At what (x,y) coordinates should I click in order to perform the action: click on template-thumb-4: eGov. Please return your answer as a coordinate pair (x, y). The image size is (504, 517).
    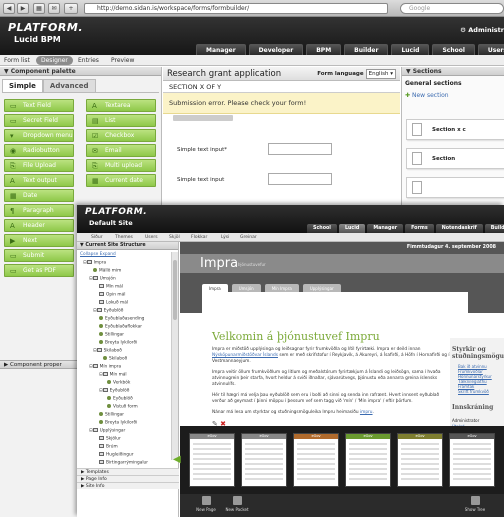
    Looking at the image, I should click on (368, 460).